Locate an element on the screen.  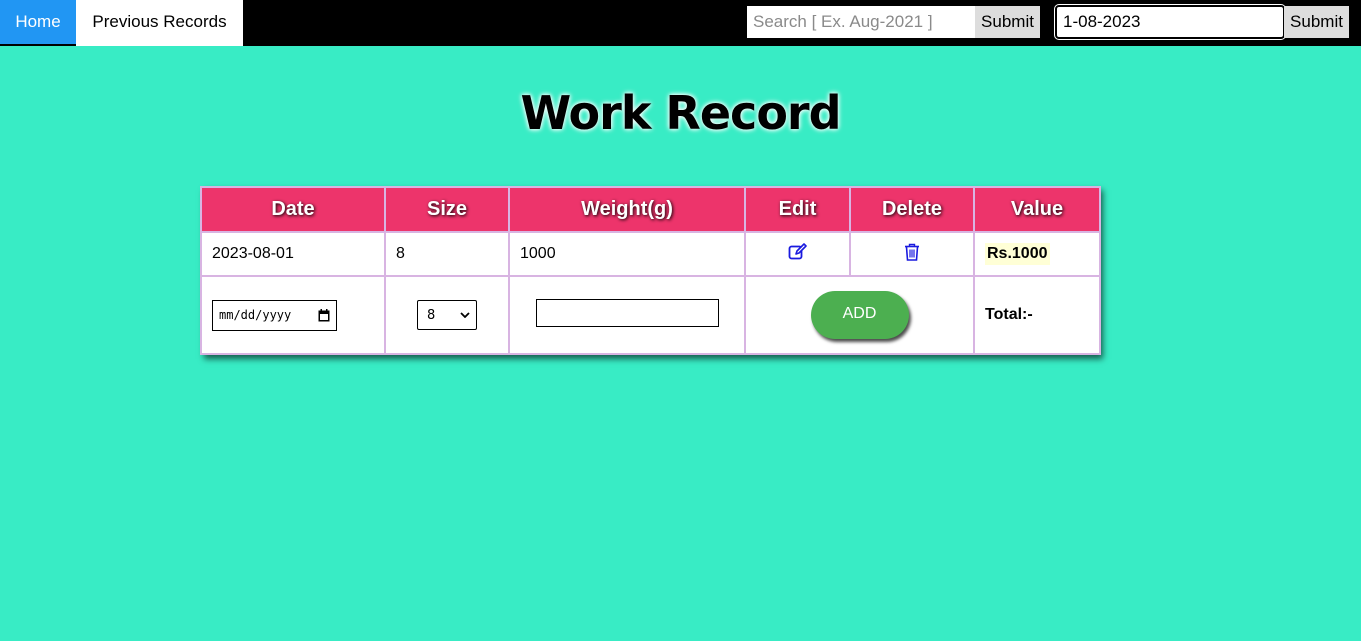
table-header-row: Date Size Weight(g) Edit Delete Value is located at coordinates (650, 209).